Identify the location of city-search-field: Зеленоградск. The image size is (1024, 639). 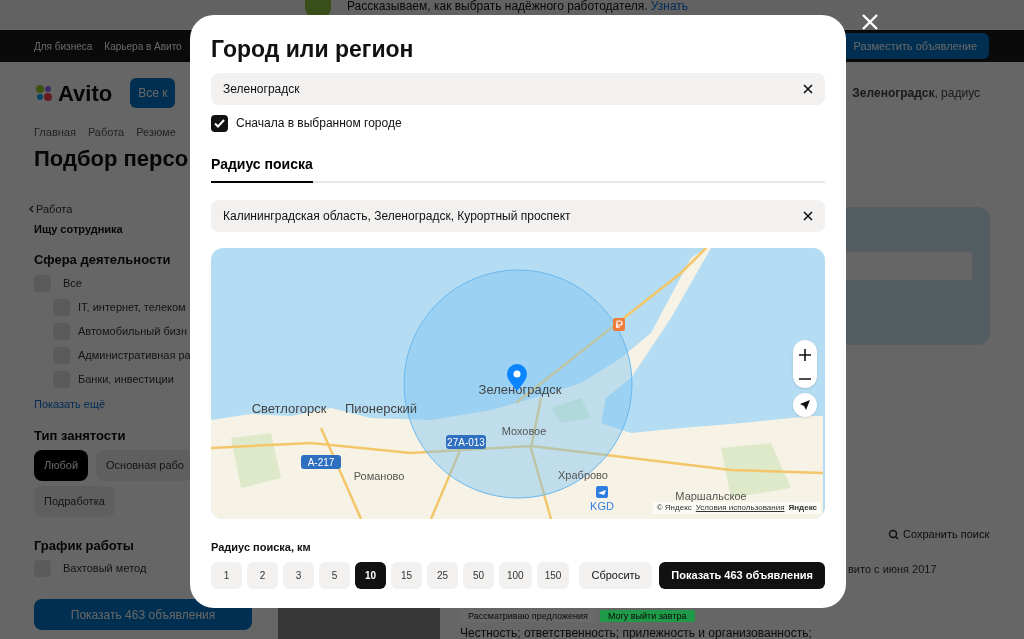
(518, 89).